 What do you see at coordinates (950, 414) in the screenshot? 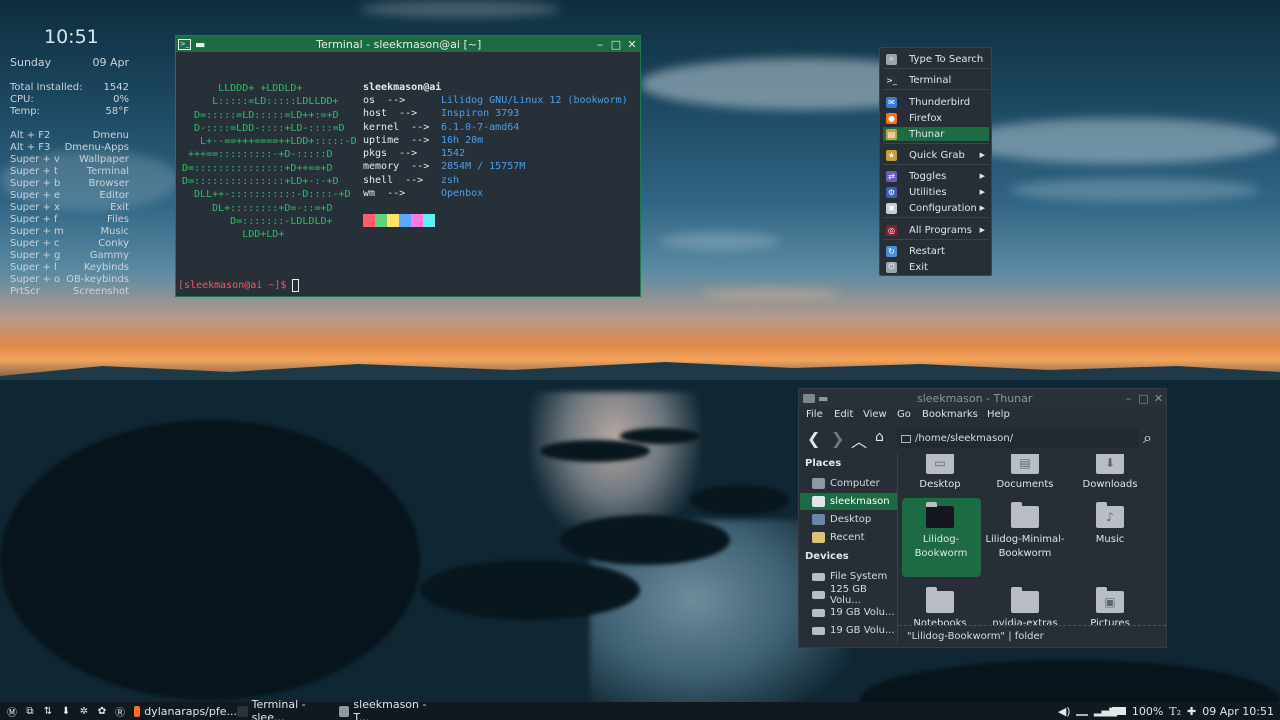
I see `menu-bookmarks: Bookmarks` at bounding box center [950, 414].